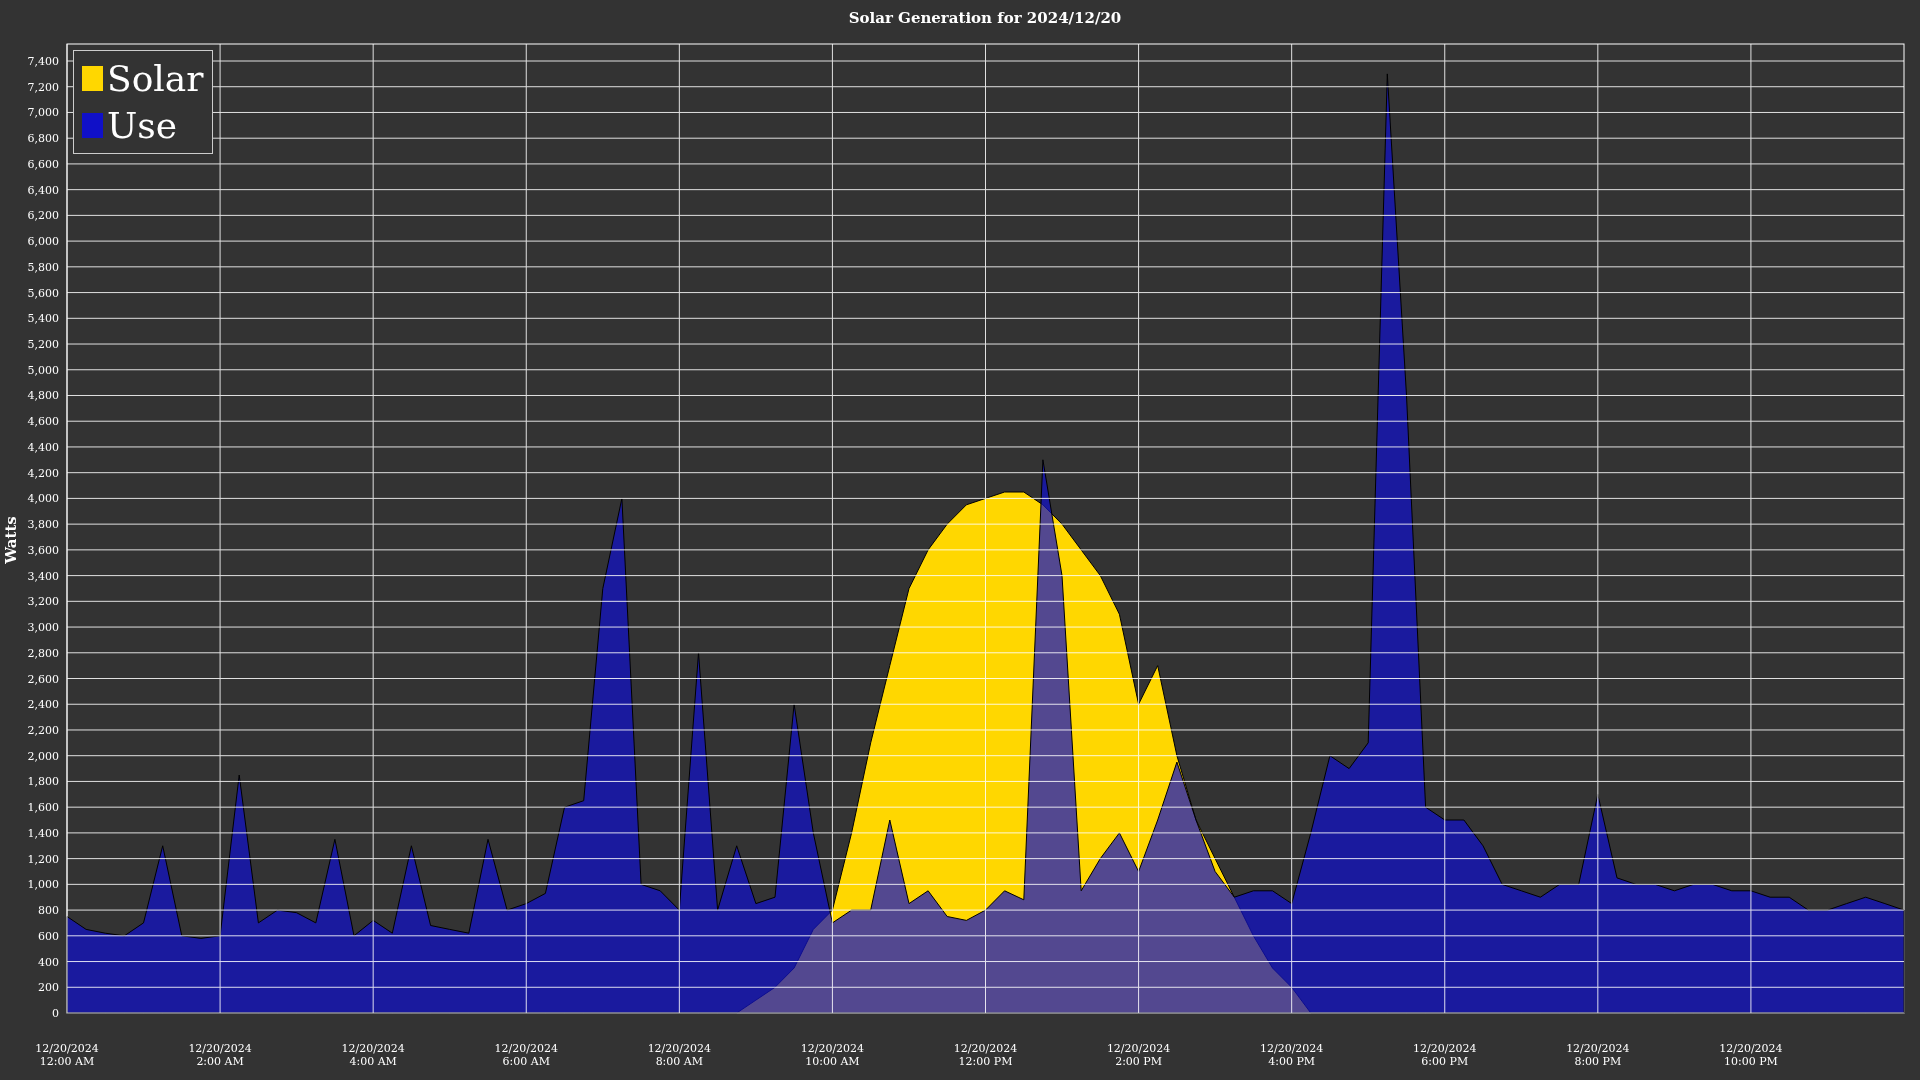  What do you see at coordinates (55, 1013) in the screenshot?
I see `y-tick-label: 0` at bounding box center [55, 1013].